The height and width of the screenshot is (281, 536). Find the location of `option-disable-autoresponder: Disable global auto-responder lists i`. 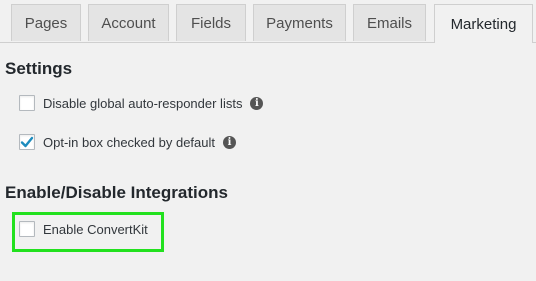

option-disable-autoresponder: Disable global auto-responder lists i is located at coordinates (141, 103).